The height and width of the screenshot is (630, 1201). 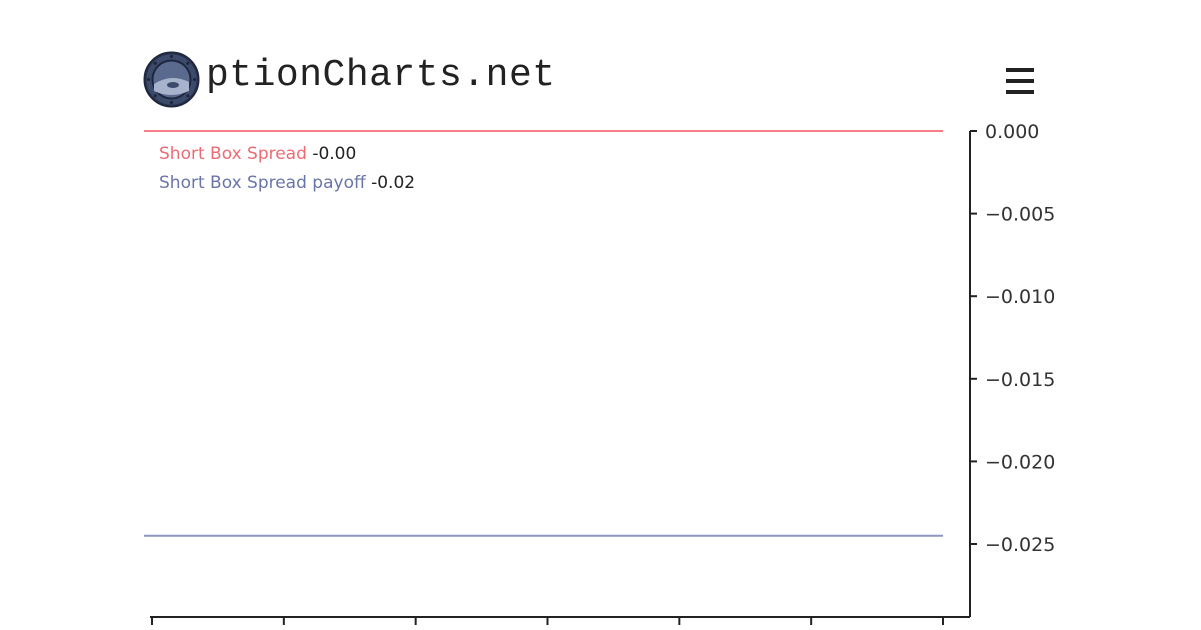 What do you see at coordinates (1020, 380) in the screenshot?
I see `y-tick-label: −0.015` at bounding box center [1020, 380].